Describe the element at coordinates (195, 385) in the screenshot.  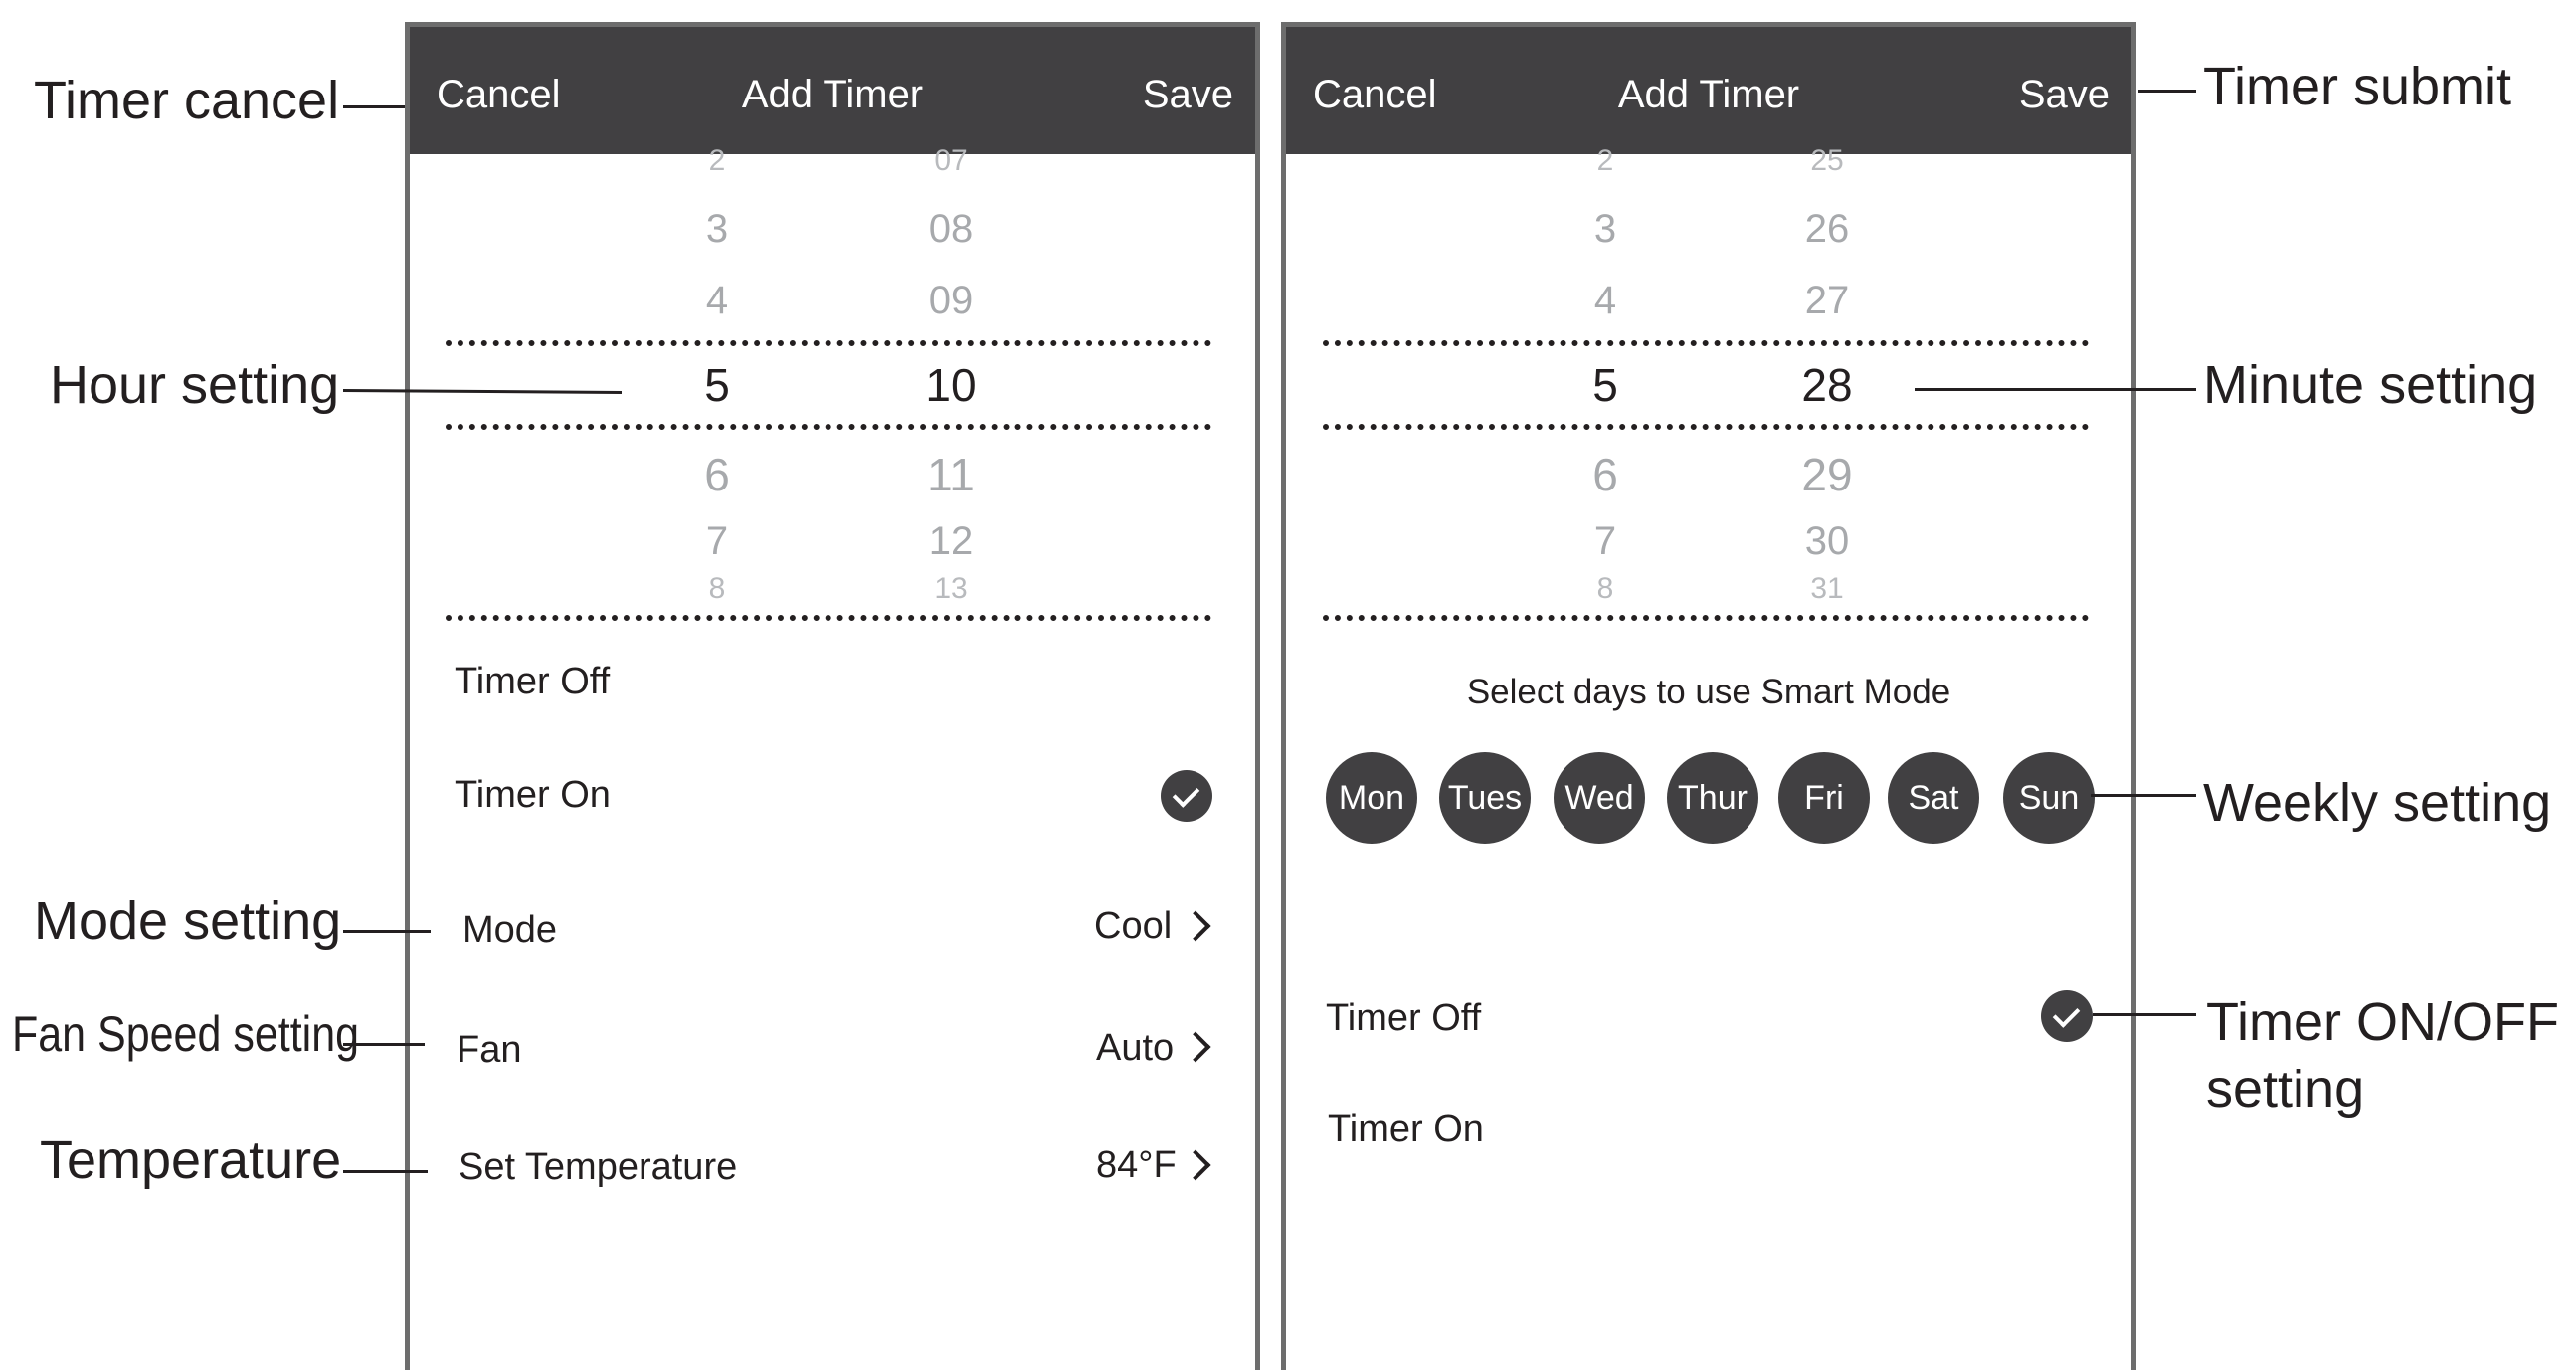
I see `annotation-hour-setting: Hour setting` at that location.